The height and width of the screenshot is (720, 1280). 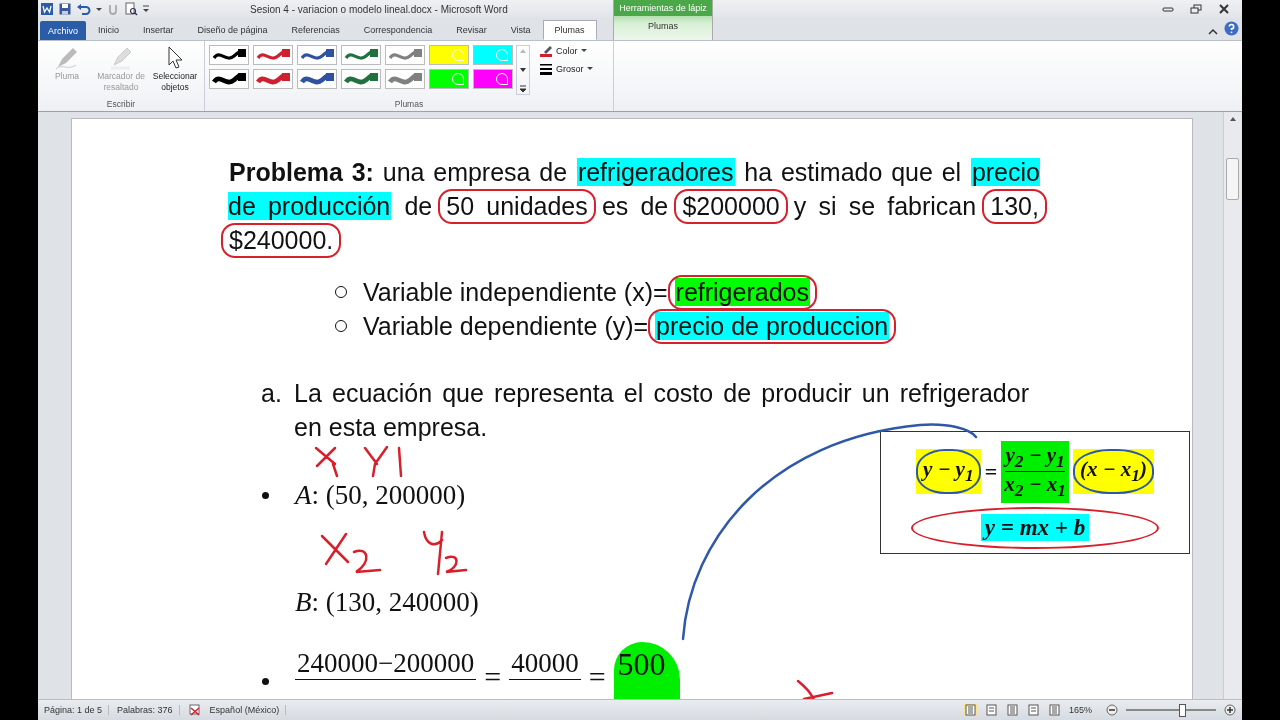 What do you see at coordinates (386, 664) in the screenshot?
I see `fraction-numerator: 240000−200000` at bounding box center [386, 664].